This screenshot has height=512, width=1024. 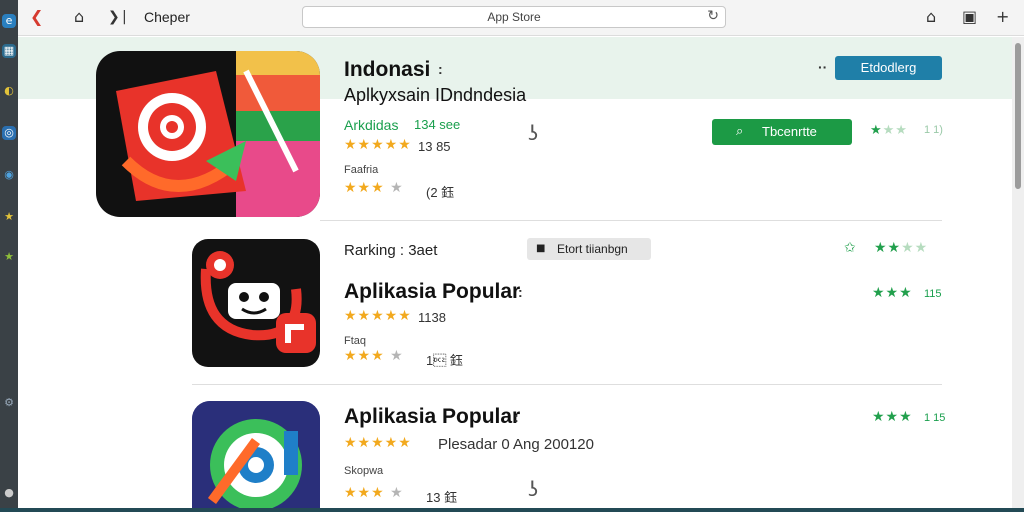 I want to click on address-bar: App Store ↻, so click(x=514, y=17).